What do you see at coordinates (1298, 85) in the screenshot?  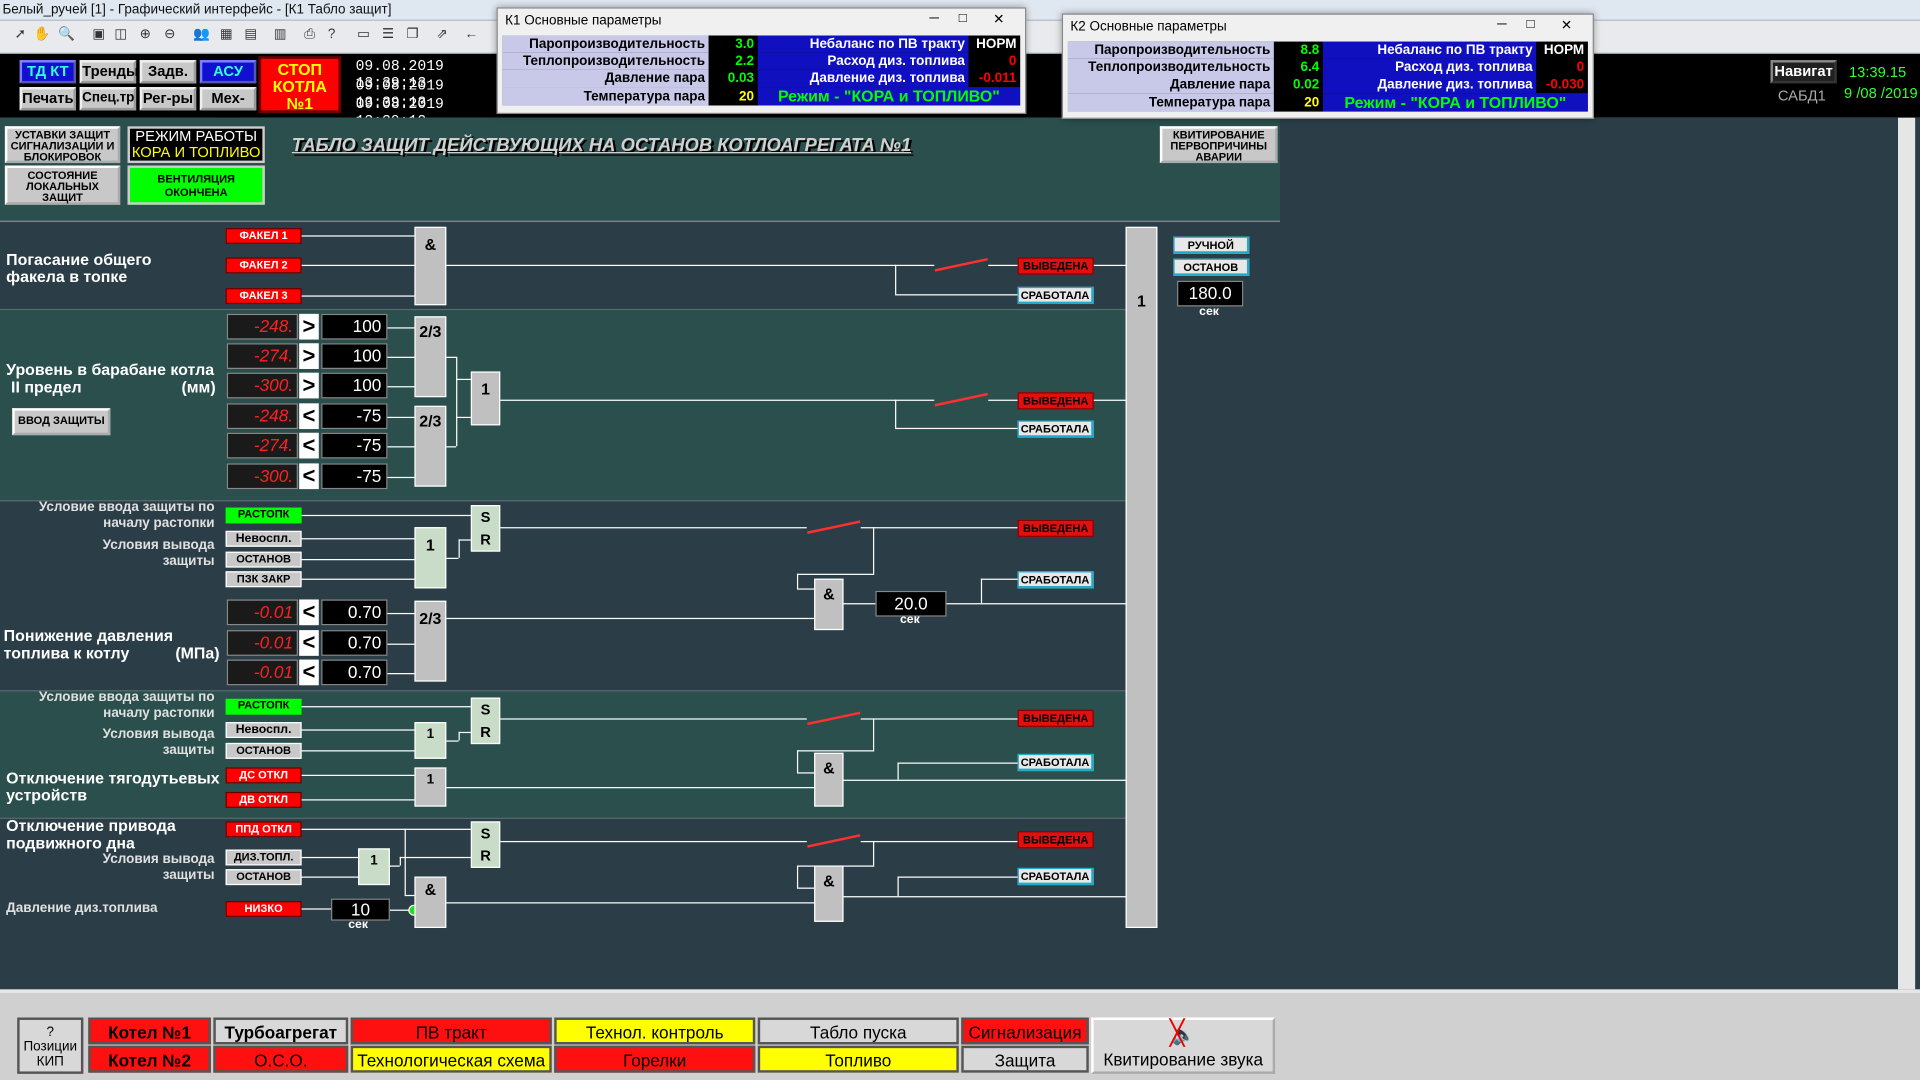 I see `popup_k2-value-2: 0.02` at bounding box center [1298, 85].